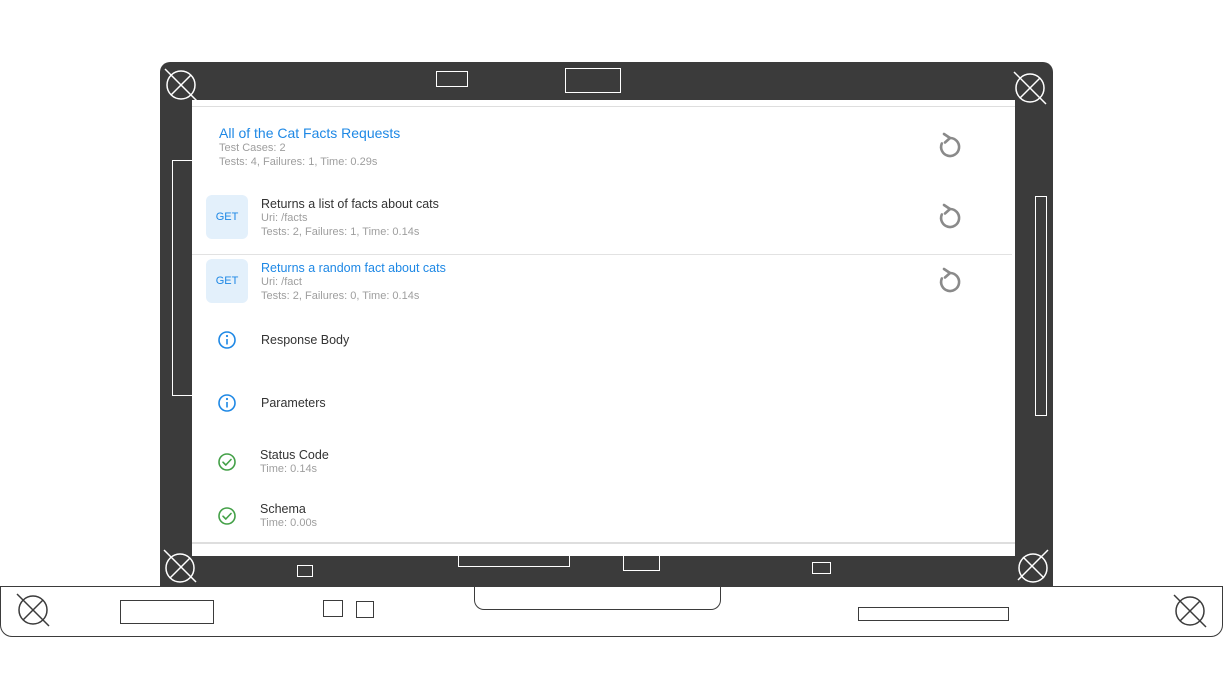 This screenshot has height=699, width=1223. What do you see at coordinates (452, 79) in the screenshot?
I see `camera-placeholder` at bounding box center [452, 79].